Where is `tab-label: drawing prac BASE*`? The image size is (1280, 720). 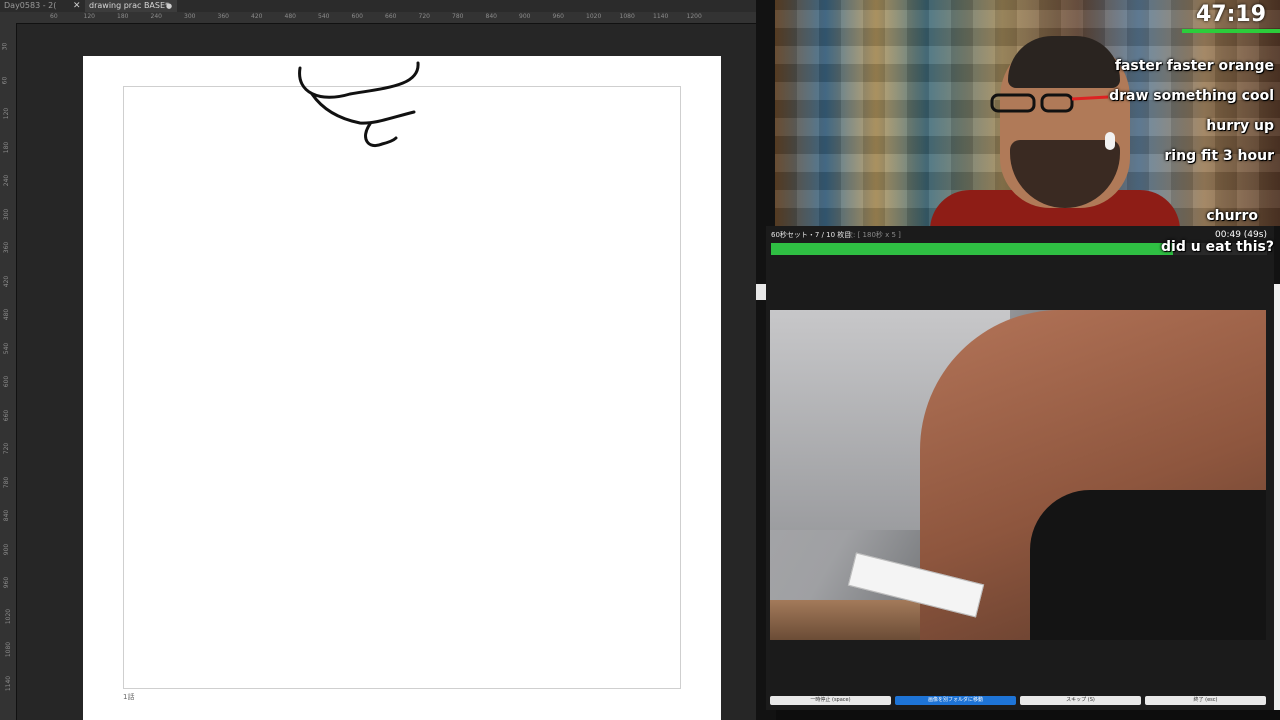 tab-label: drawing prac BASE* is located at coordinates (129, 5).